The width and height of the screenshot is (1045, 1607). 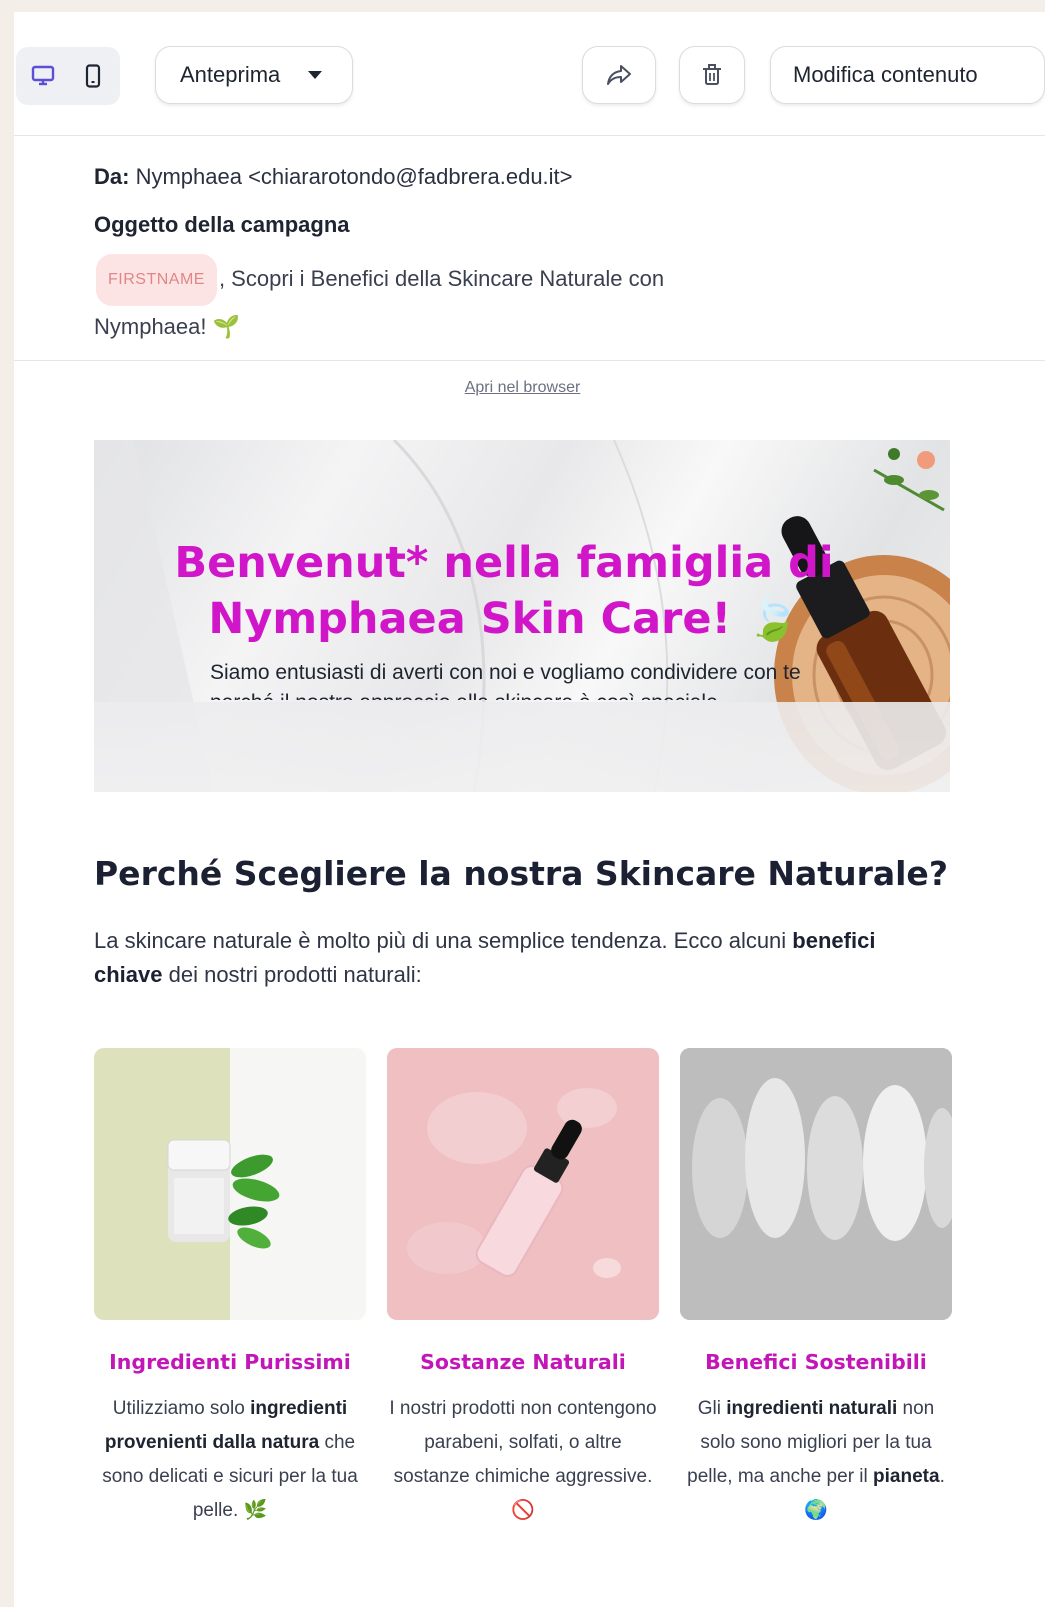 I want to click on share-icon, so click(x=619, y=75).